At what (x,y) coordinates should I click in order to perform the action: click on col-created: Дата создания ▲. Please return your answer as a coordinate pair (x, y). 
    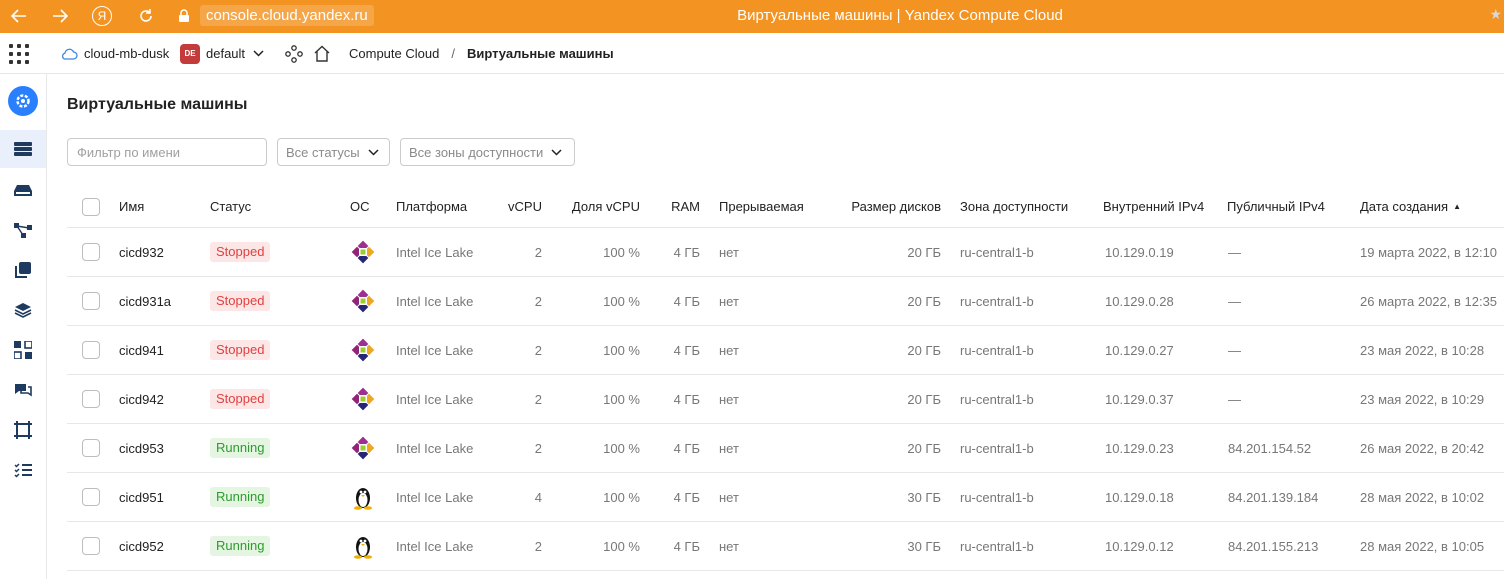
    Looking at the image, I should click on (1410, 206).